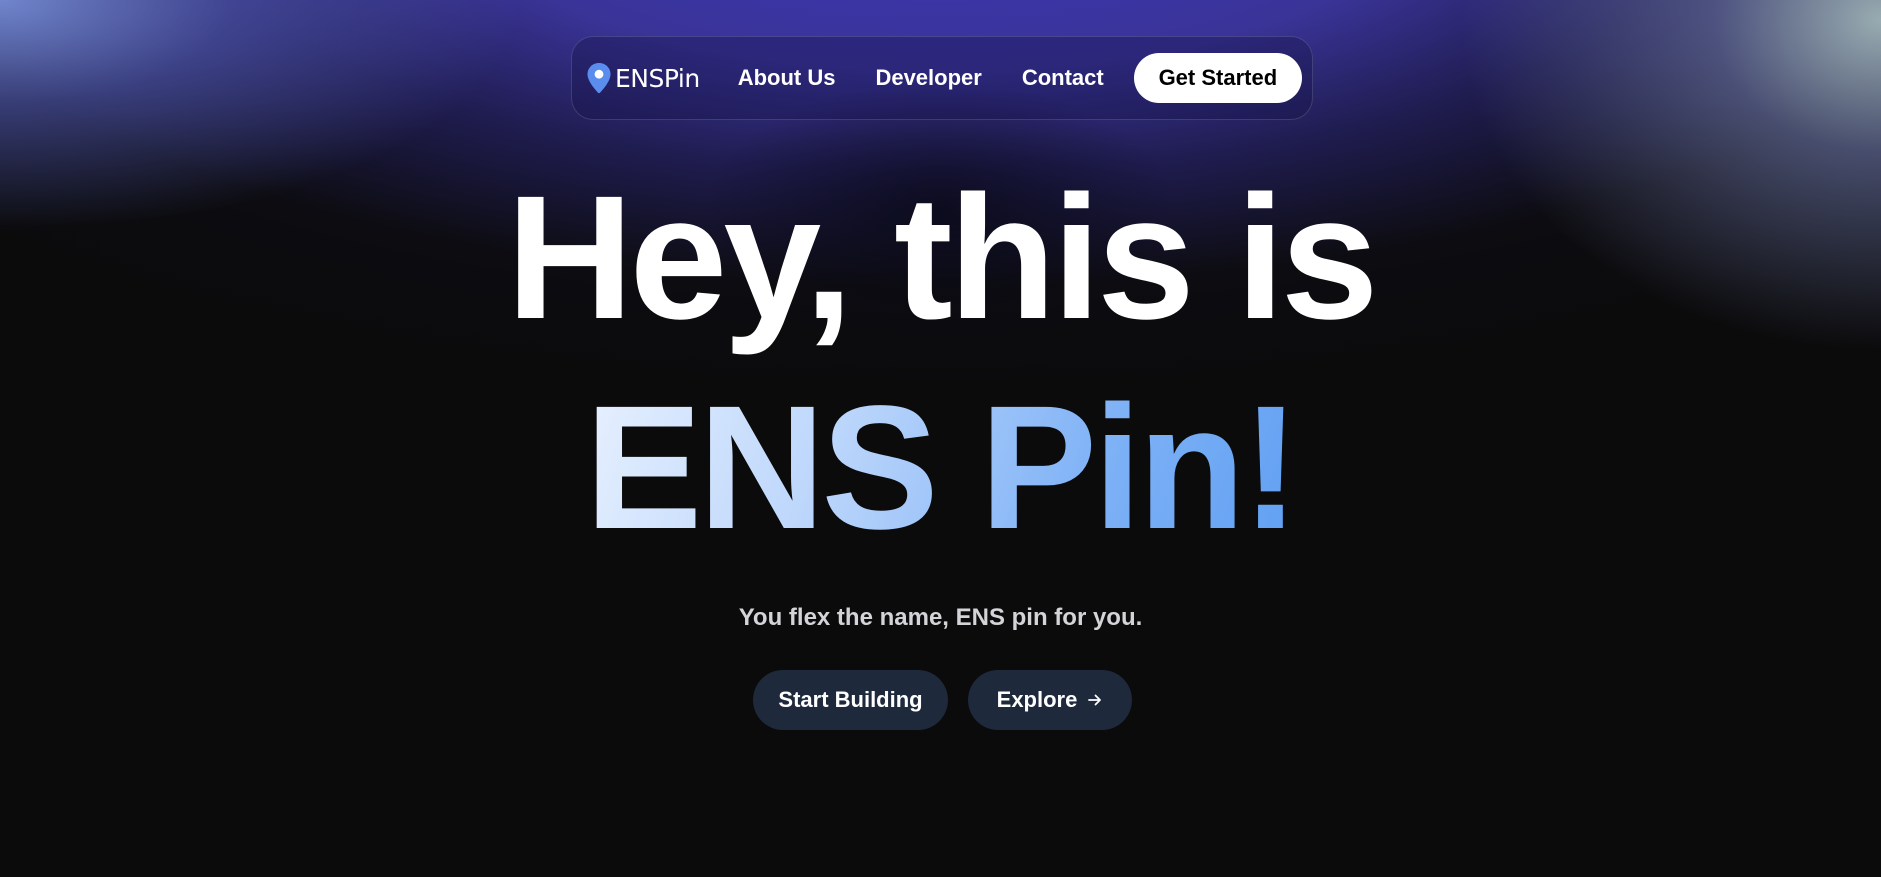 Image resolution: width=1881 pixels, height=877 pixels. I want to click on start-building-button: Start Building, so click(850, 700).